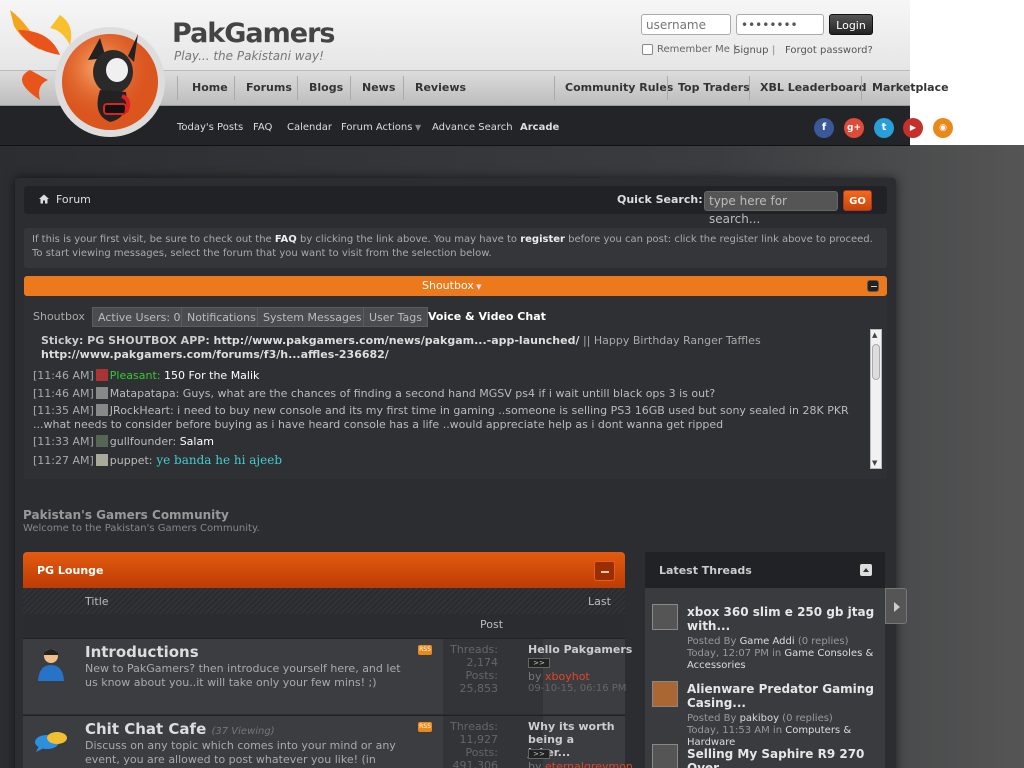 The image size is (1024, 768). I want to click on shoutbox-tab-active-users: Active Users: 0, so click(139, 317).